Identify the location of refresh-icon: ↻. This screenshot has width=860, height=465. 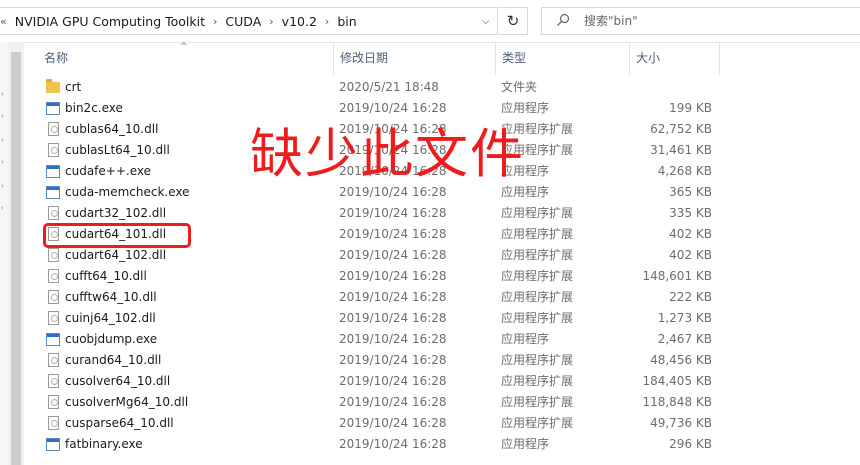
(513, 21).